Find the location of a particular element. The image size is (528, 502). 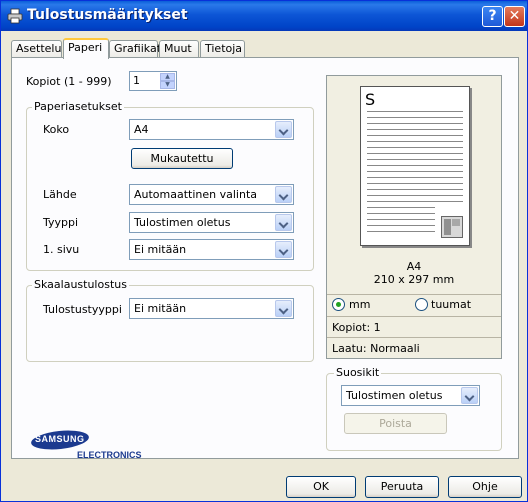

logo-sub: ELECTRONICS is located at coordinates (109, 455).